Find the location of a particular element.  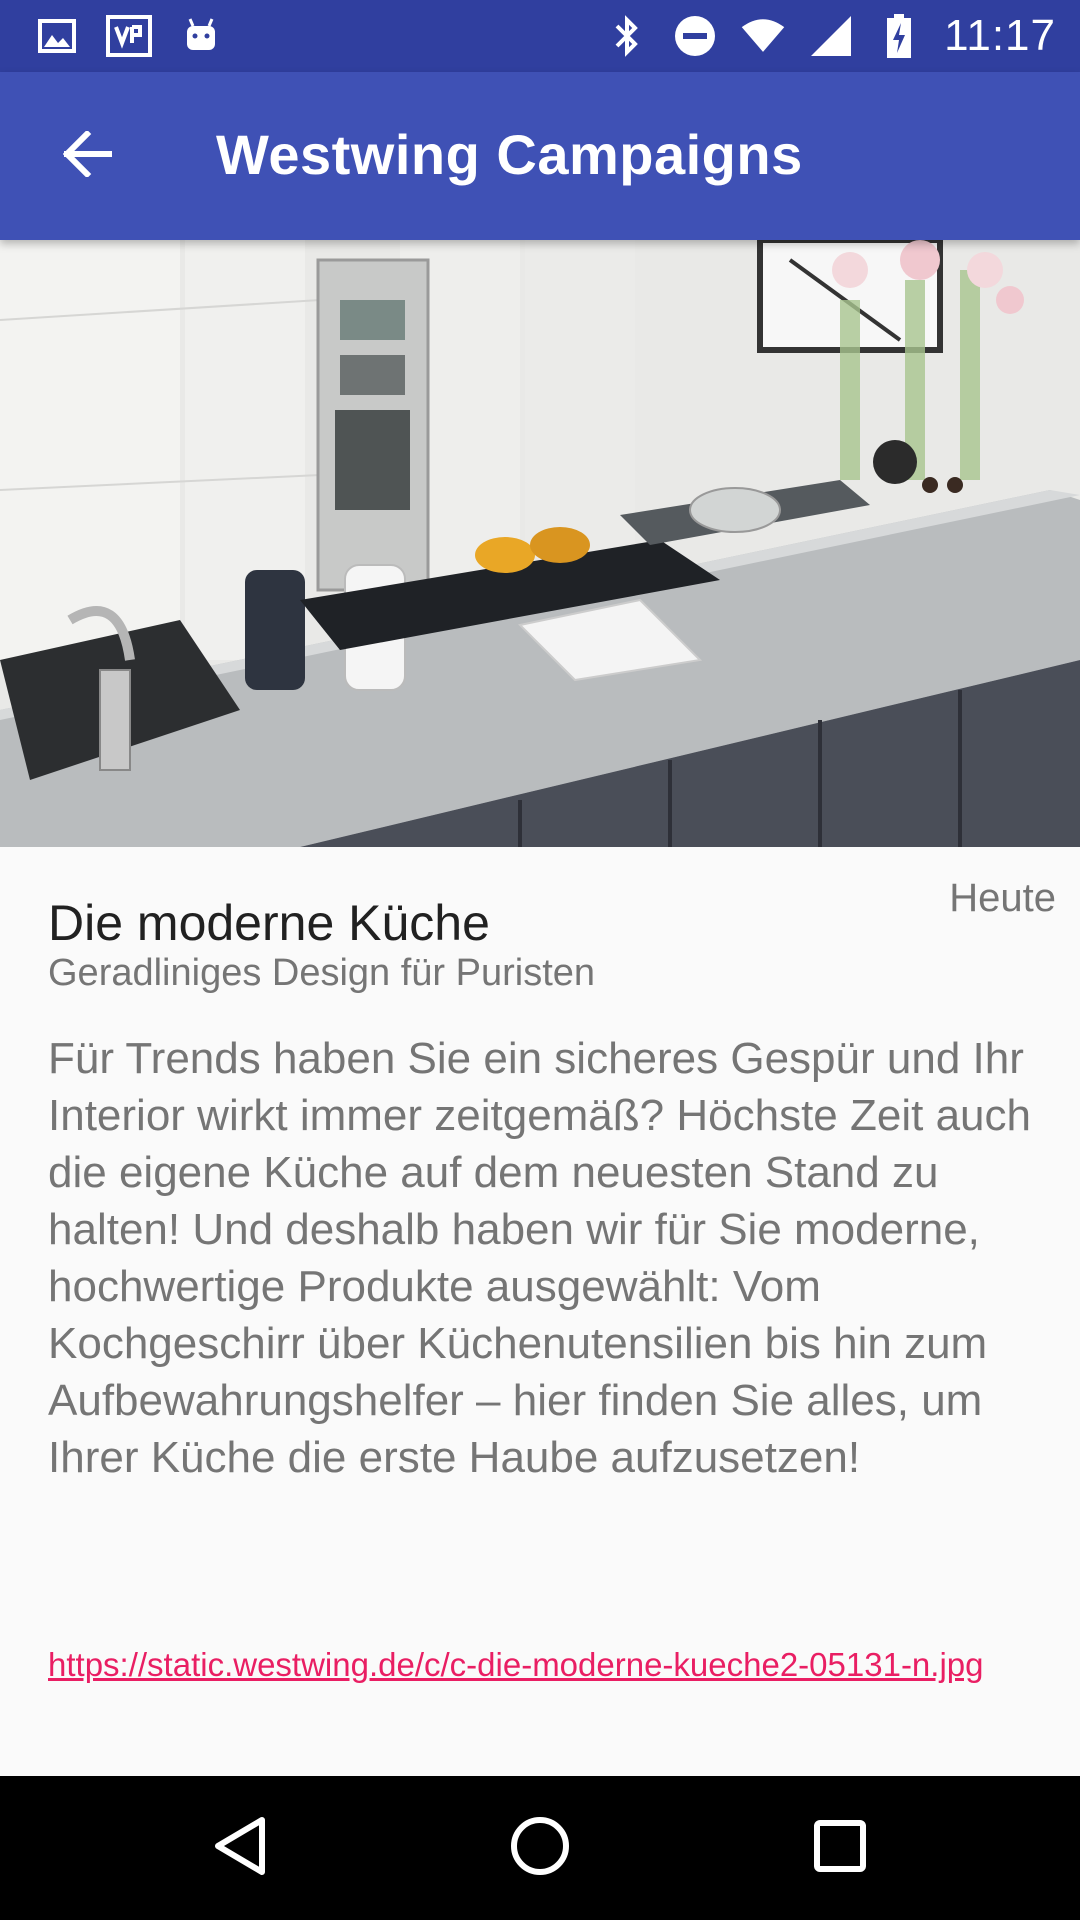

nav-recents-button is located at coordinates (840, 1848).